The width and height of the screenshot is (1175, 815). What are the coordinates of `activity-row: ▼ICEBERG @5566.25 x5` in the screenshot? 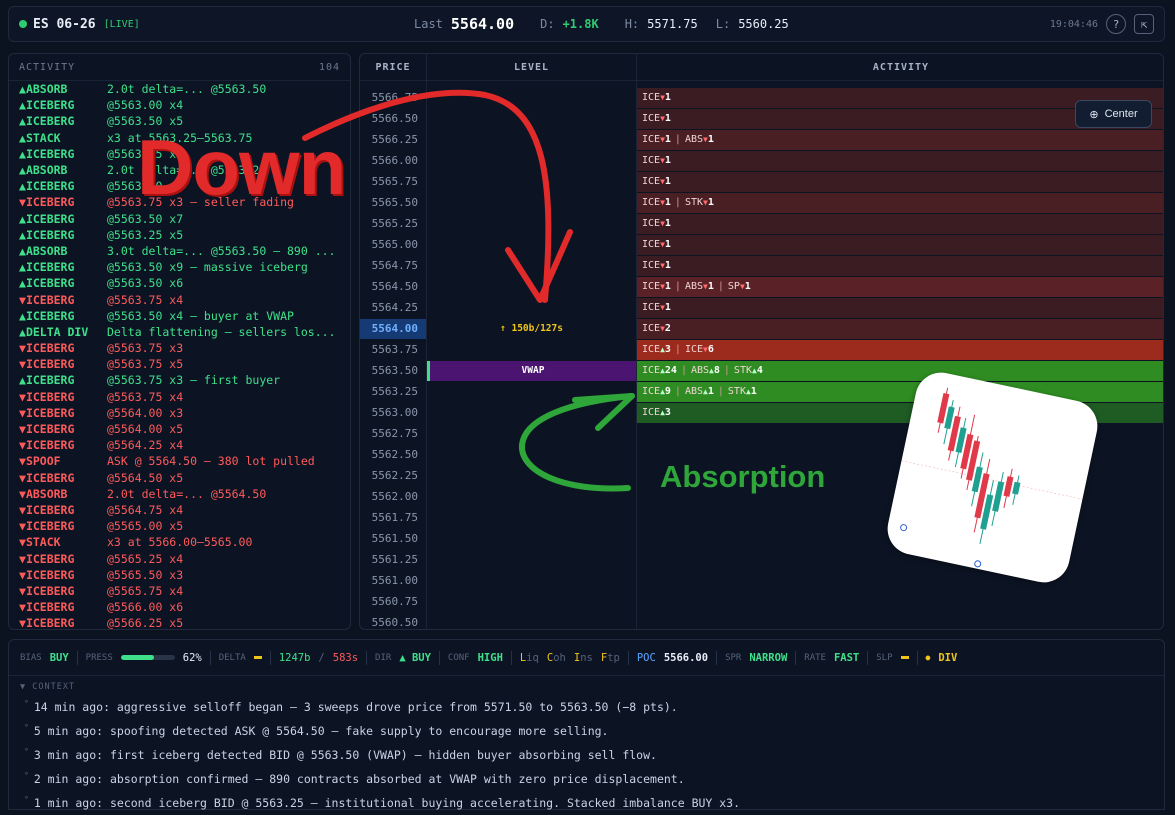 It's located at (179, 622).